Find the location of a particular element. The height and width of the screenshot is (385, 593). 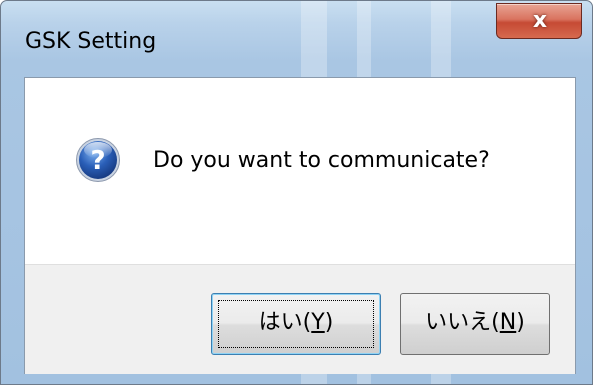

window-title: GSK Setting is located at coordinates (91, 41).